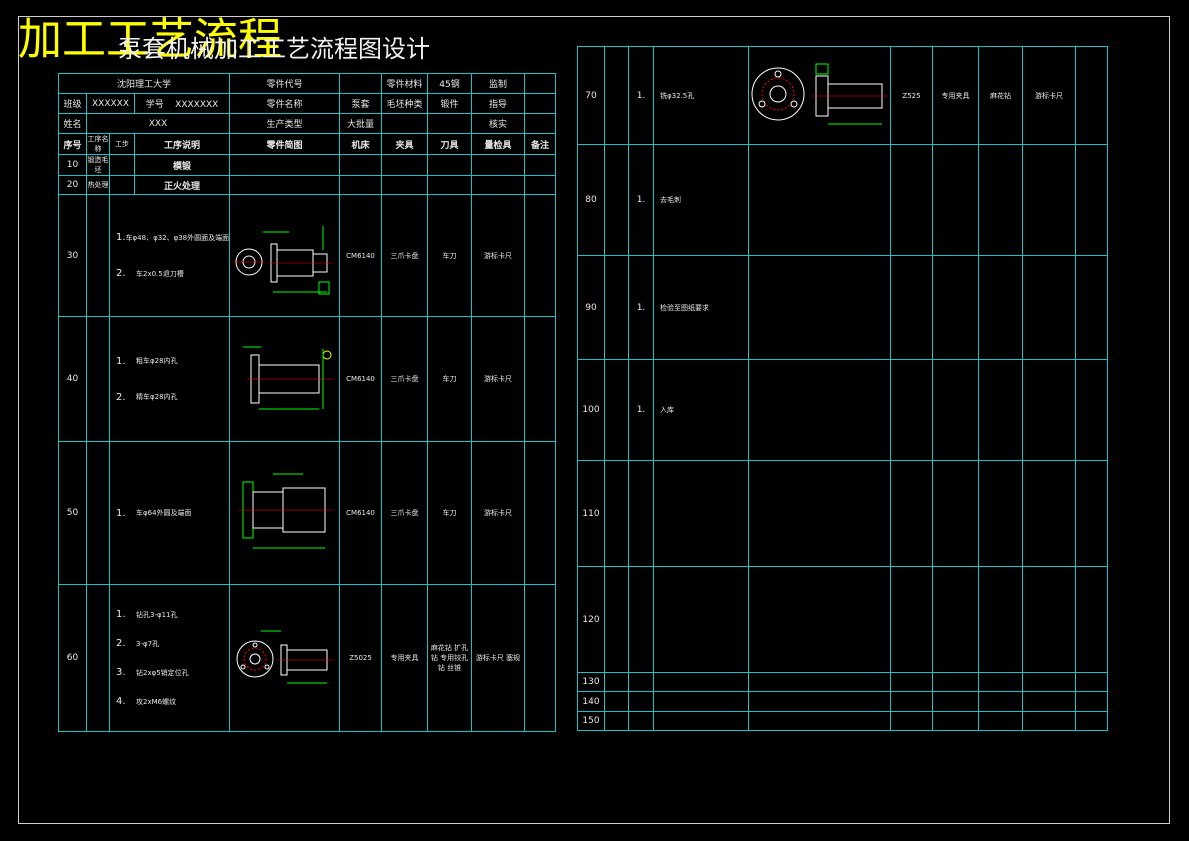 The width and height of the screenshot is (1189, 841). Describe the element at coordinates (701, 410) in the screenshot. I see `op-desc-cell: 入库` at that location.